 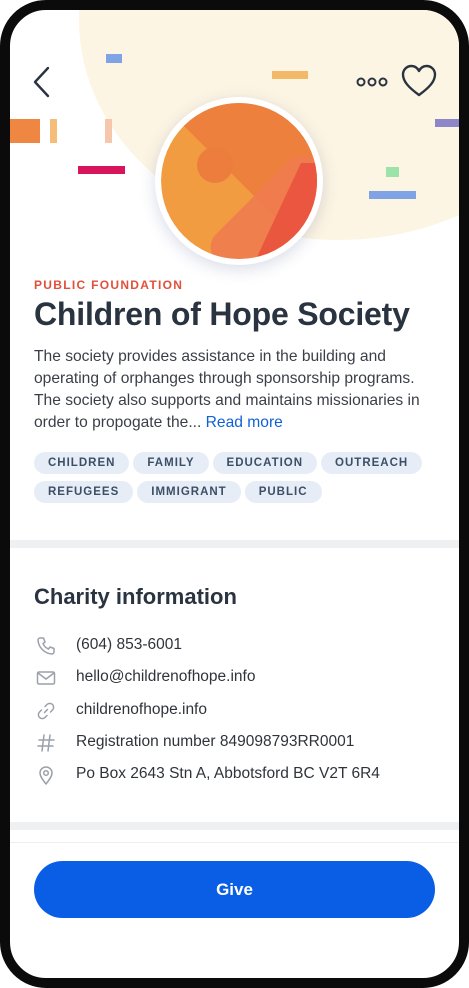 What do you see at coordinates (84, 492) in the screenshot?
I see `tag-refugees: REFUGEES` at bounding box center [84, 492].